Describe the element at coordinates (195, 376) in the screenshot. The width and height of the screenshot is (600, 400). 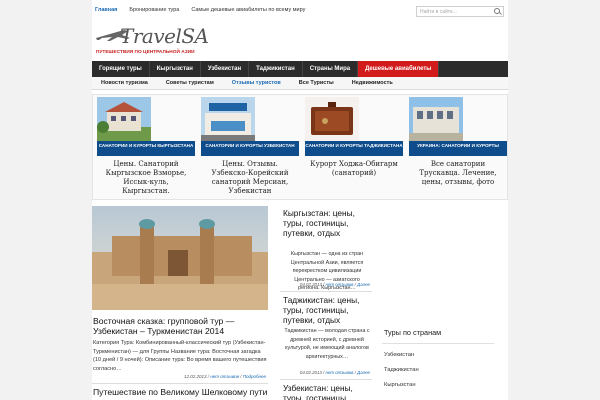
I see `post-date: 12.02.2013` at that location.